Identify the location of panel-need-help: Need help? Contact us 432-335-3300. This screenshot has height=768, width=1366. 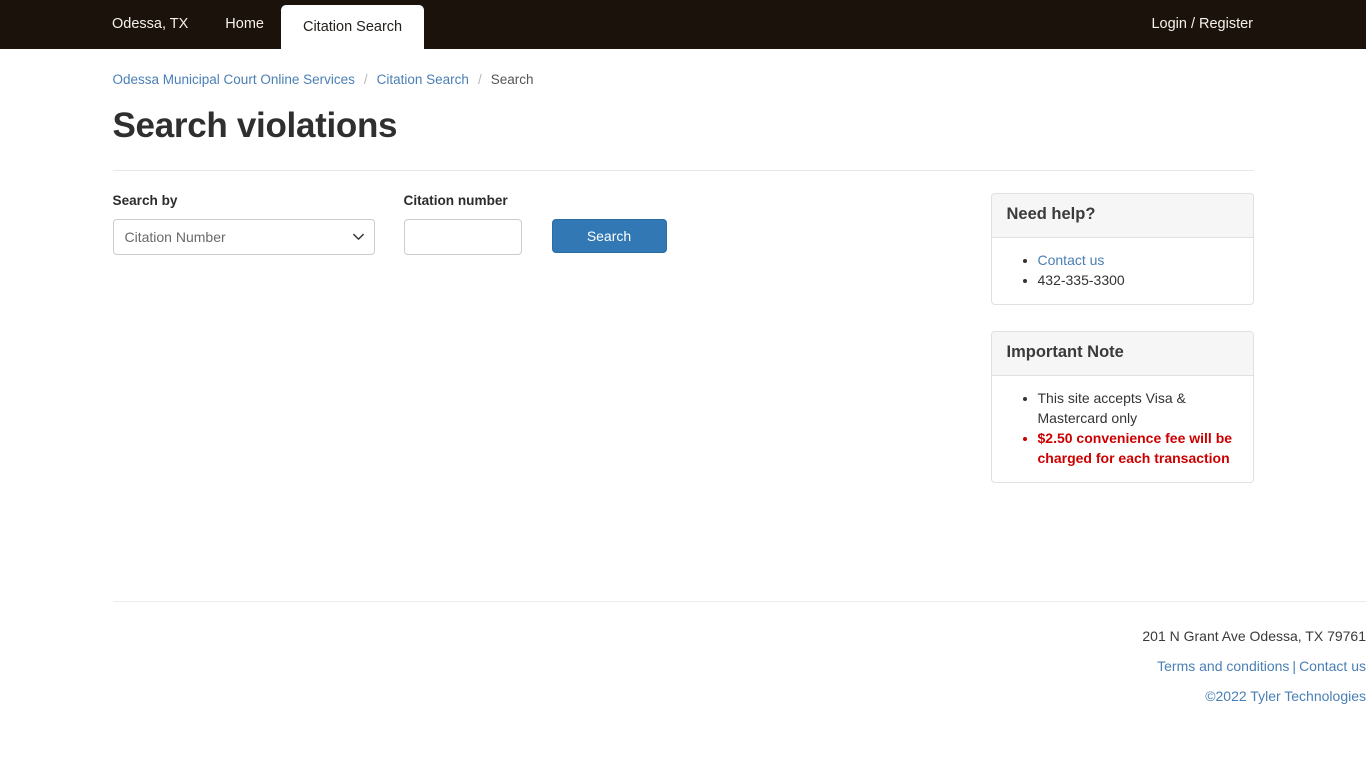
(1122, 249).